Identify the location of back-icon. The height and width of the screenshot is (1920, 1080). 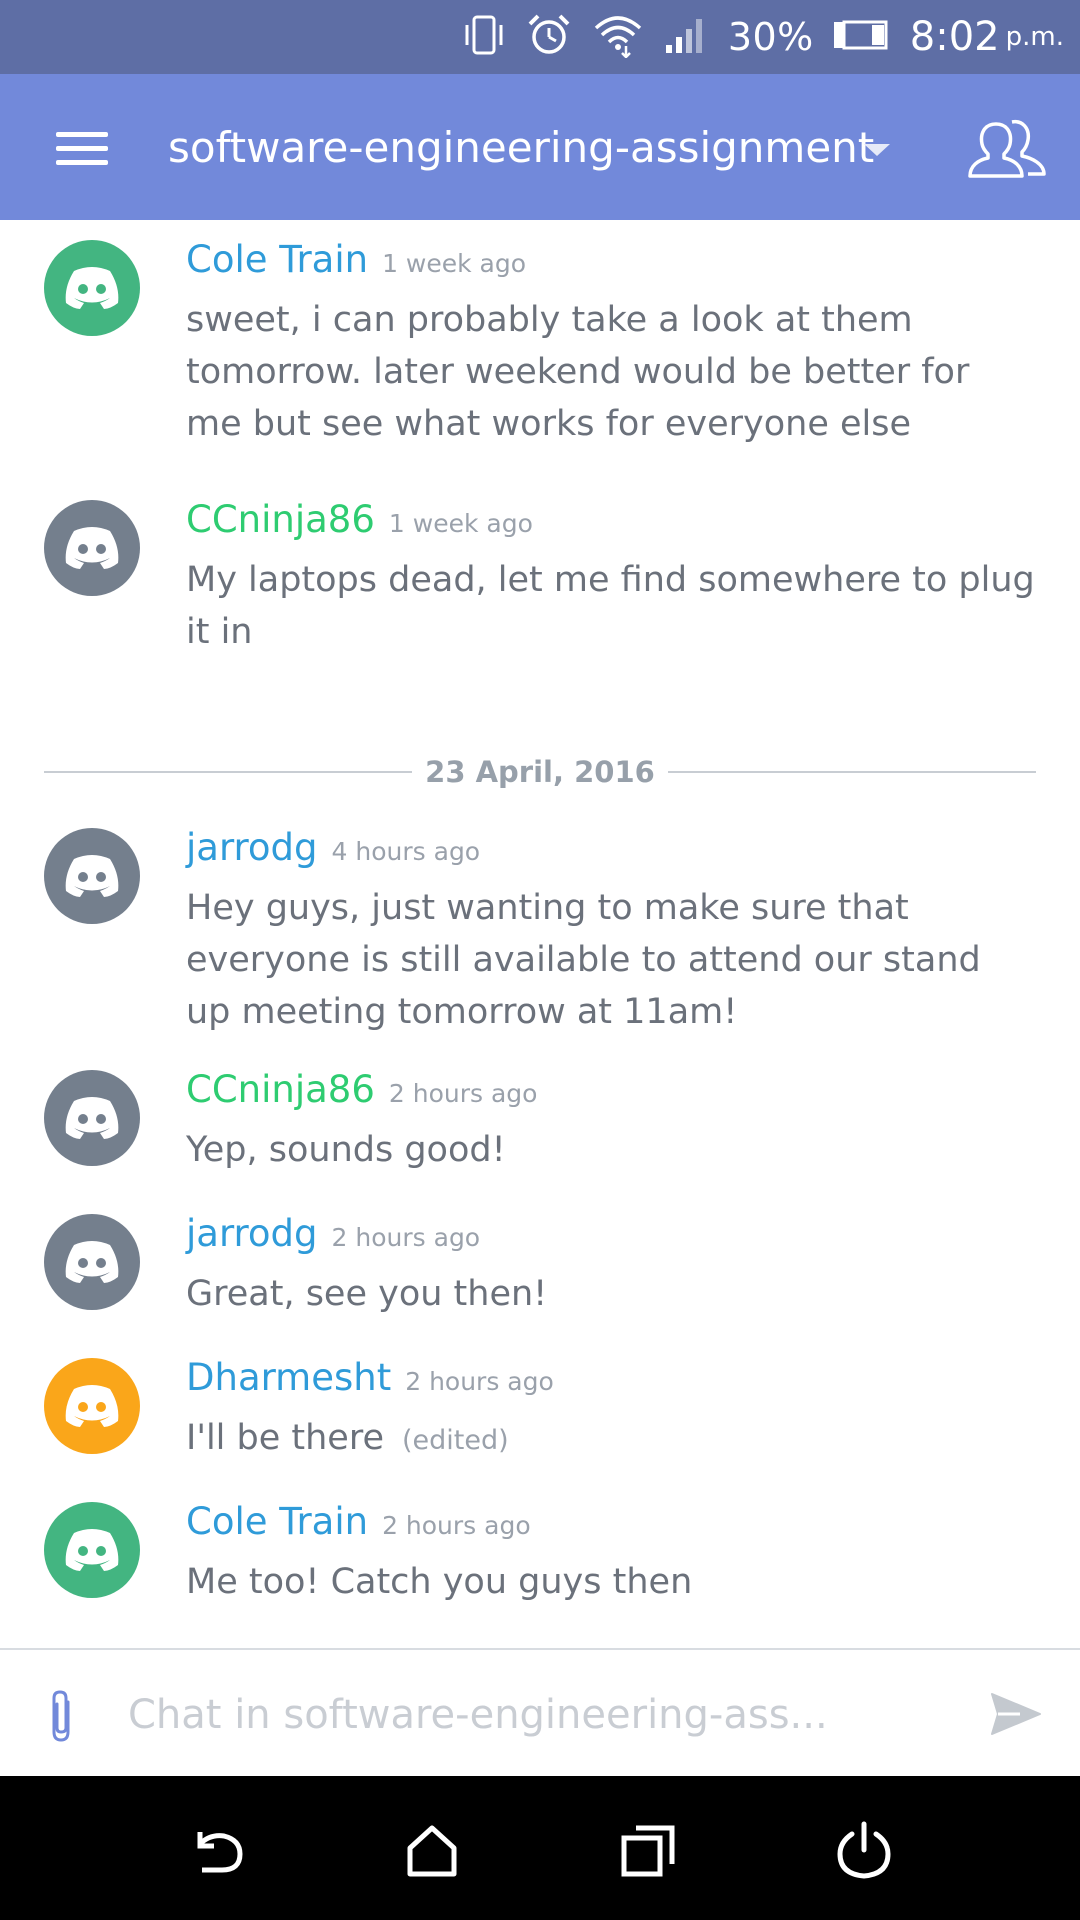
(216, 1850).